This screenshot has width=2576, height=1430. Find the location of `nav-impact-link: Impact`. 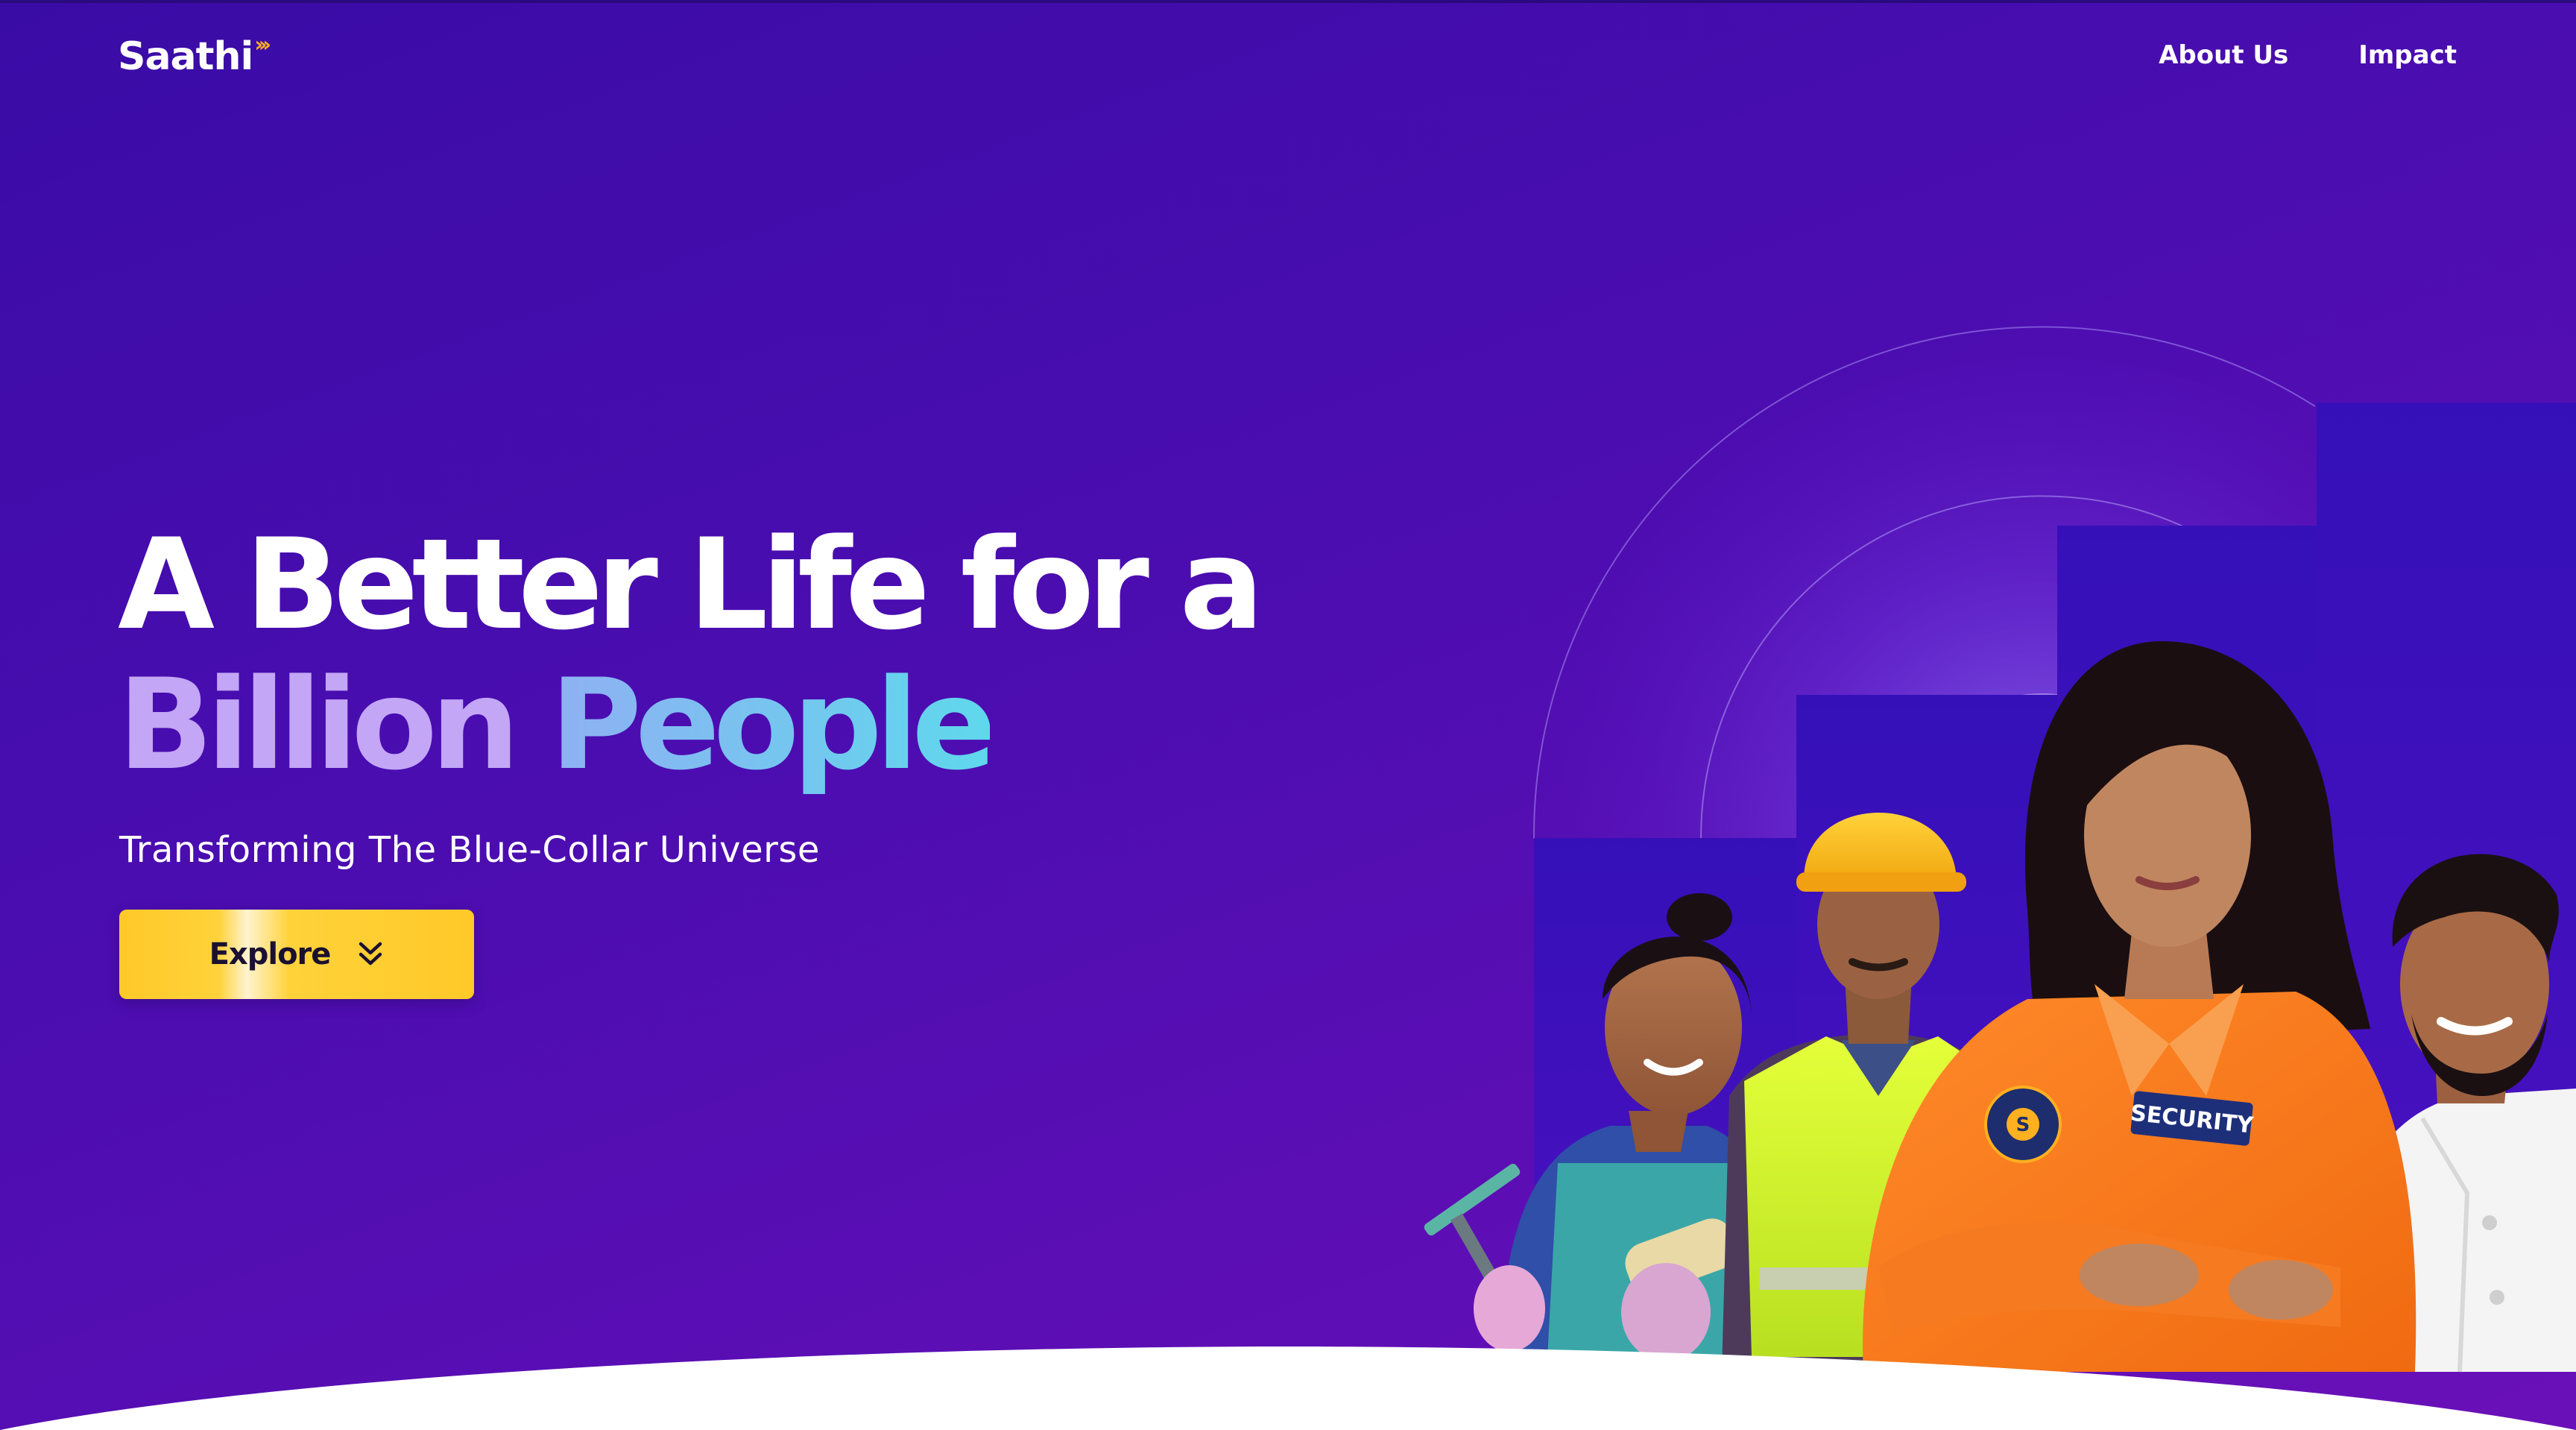

nav-impact-link: Impact is located at coordinates (2408, 55).